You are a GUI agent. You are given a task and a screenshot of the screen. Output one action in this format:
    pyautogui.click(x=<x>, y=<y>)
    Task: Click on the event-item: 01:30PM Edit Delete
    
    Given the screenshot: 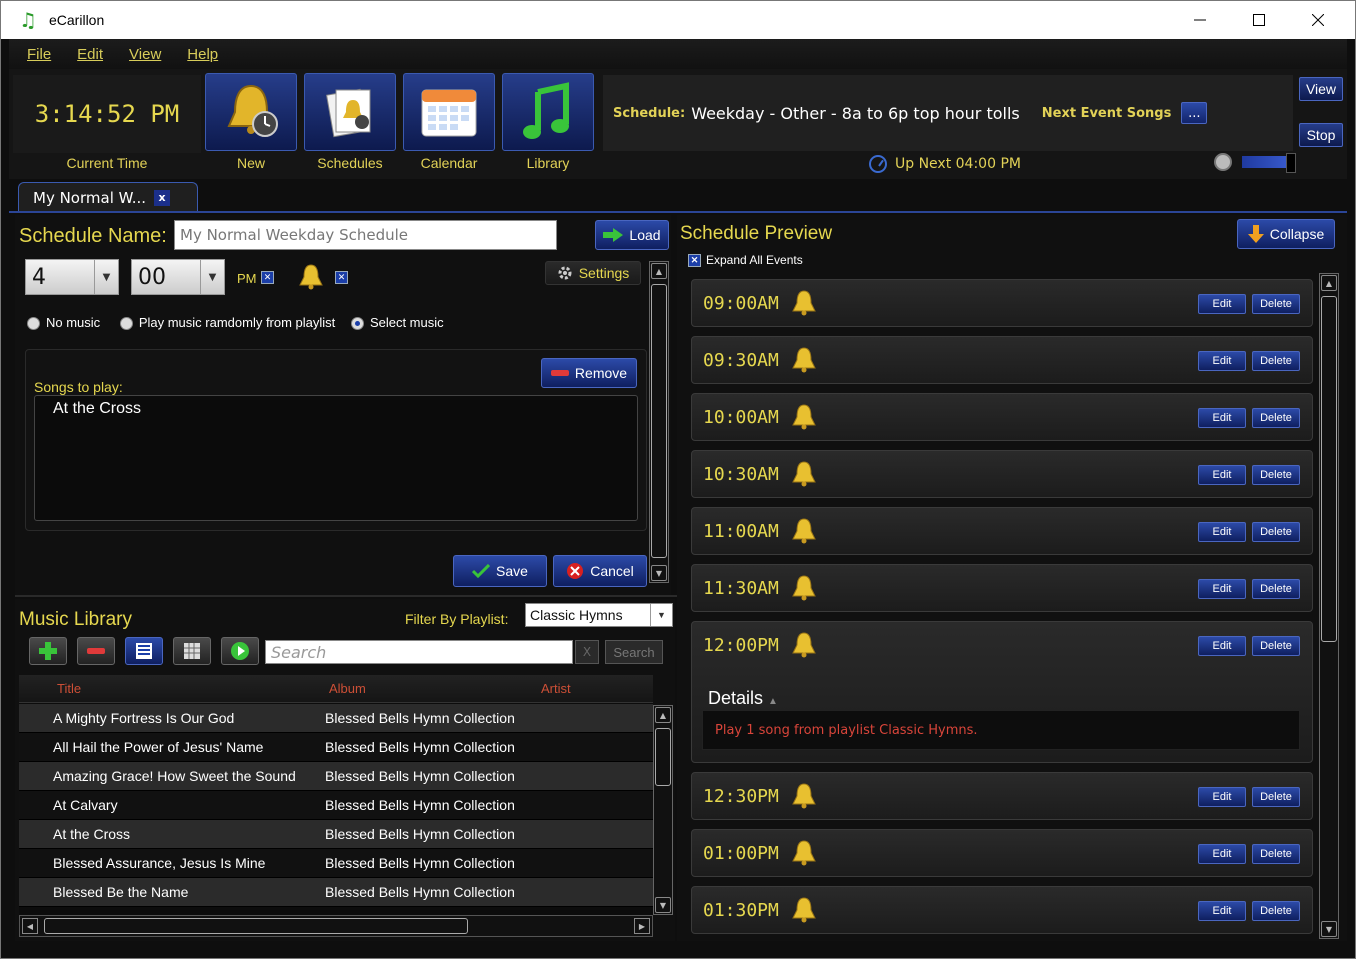 What is the action you would take?
    pyautogui.click(x=1002, y=910)
    